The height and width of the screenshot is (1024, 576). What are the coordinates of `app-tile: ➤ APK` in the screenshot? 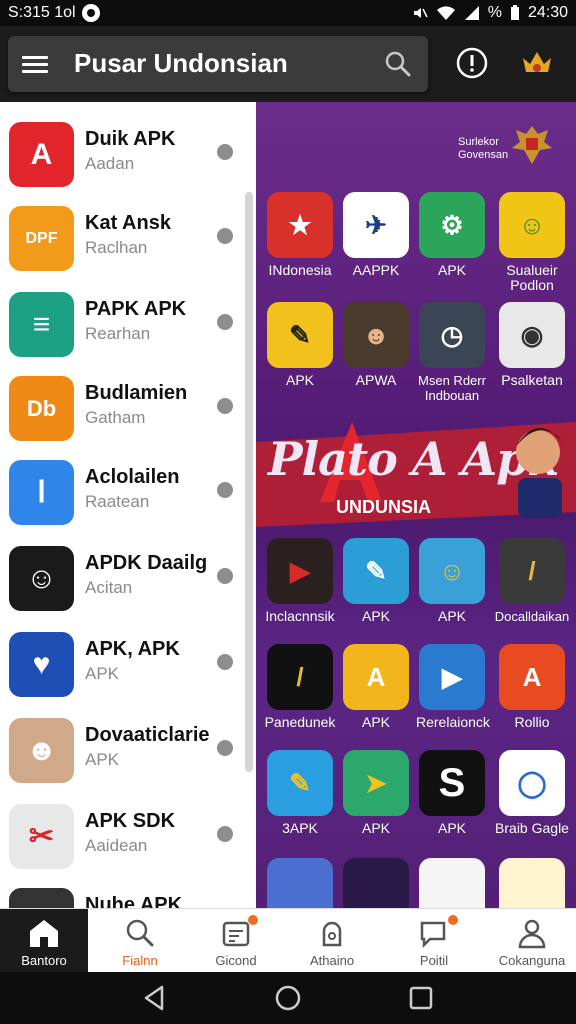 It's located at (376, 793).